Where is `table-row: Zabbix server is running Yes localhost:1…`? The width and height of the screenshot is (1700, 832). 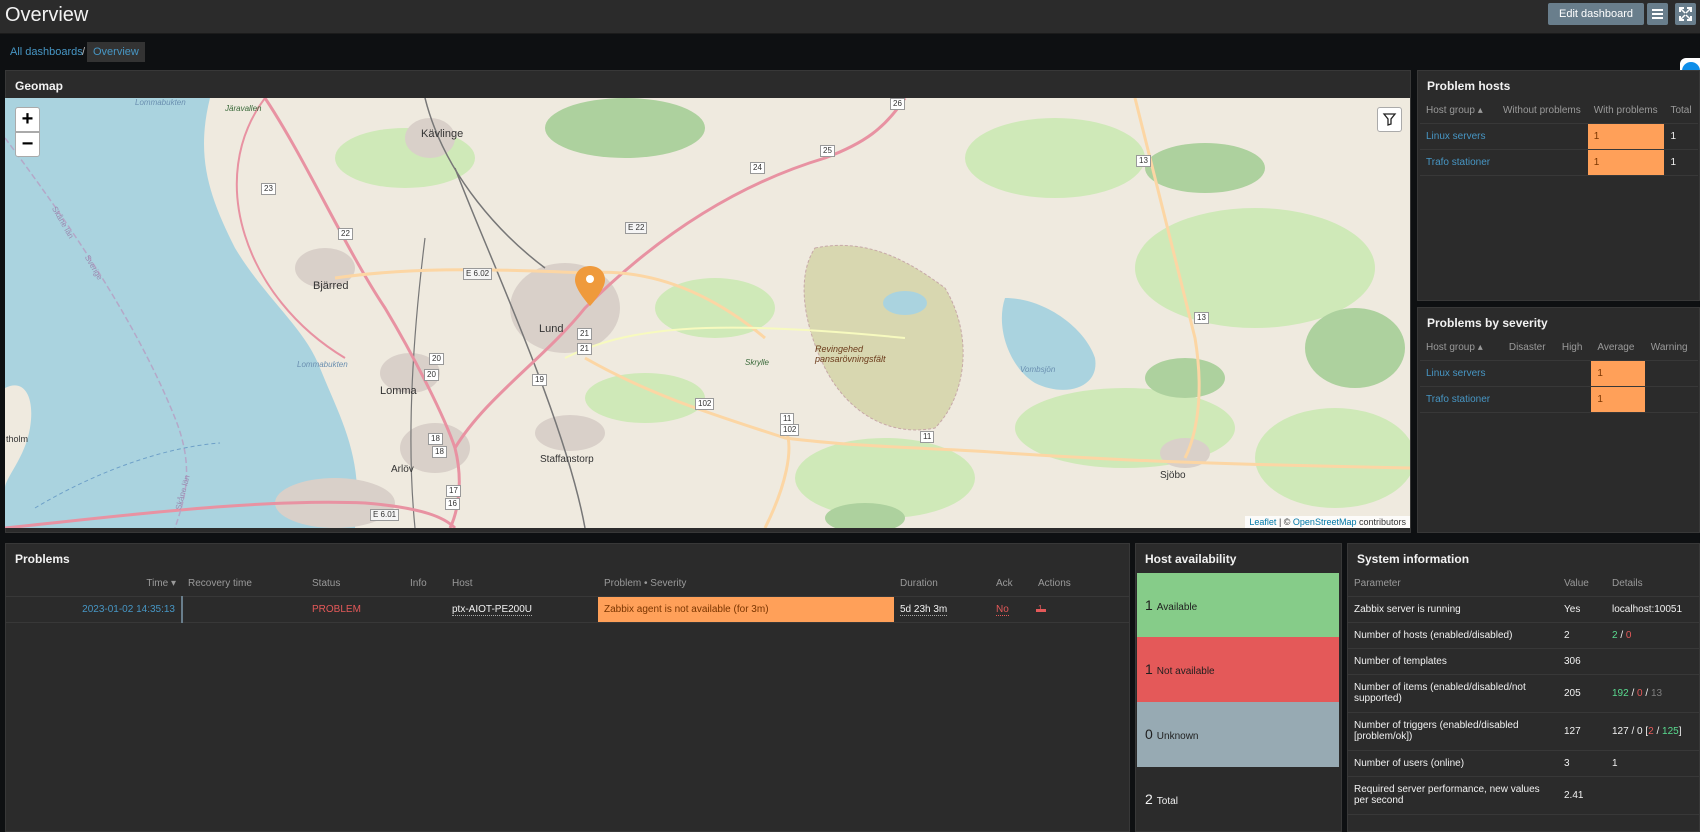
table-row: Zabbix server is running Yes localhost:1… is located at coordinates (1523, 609).